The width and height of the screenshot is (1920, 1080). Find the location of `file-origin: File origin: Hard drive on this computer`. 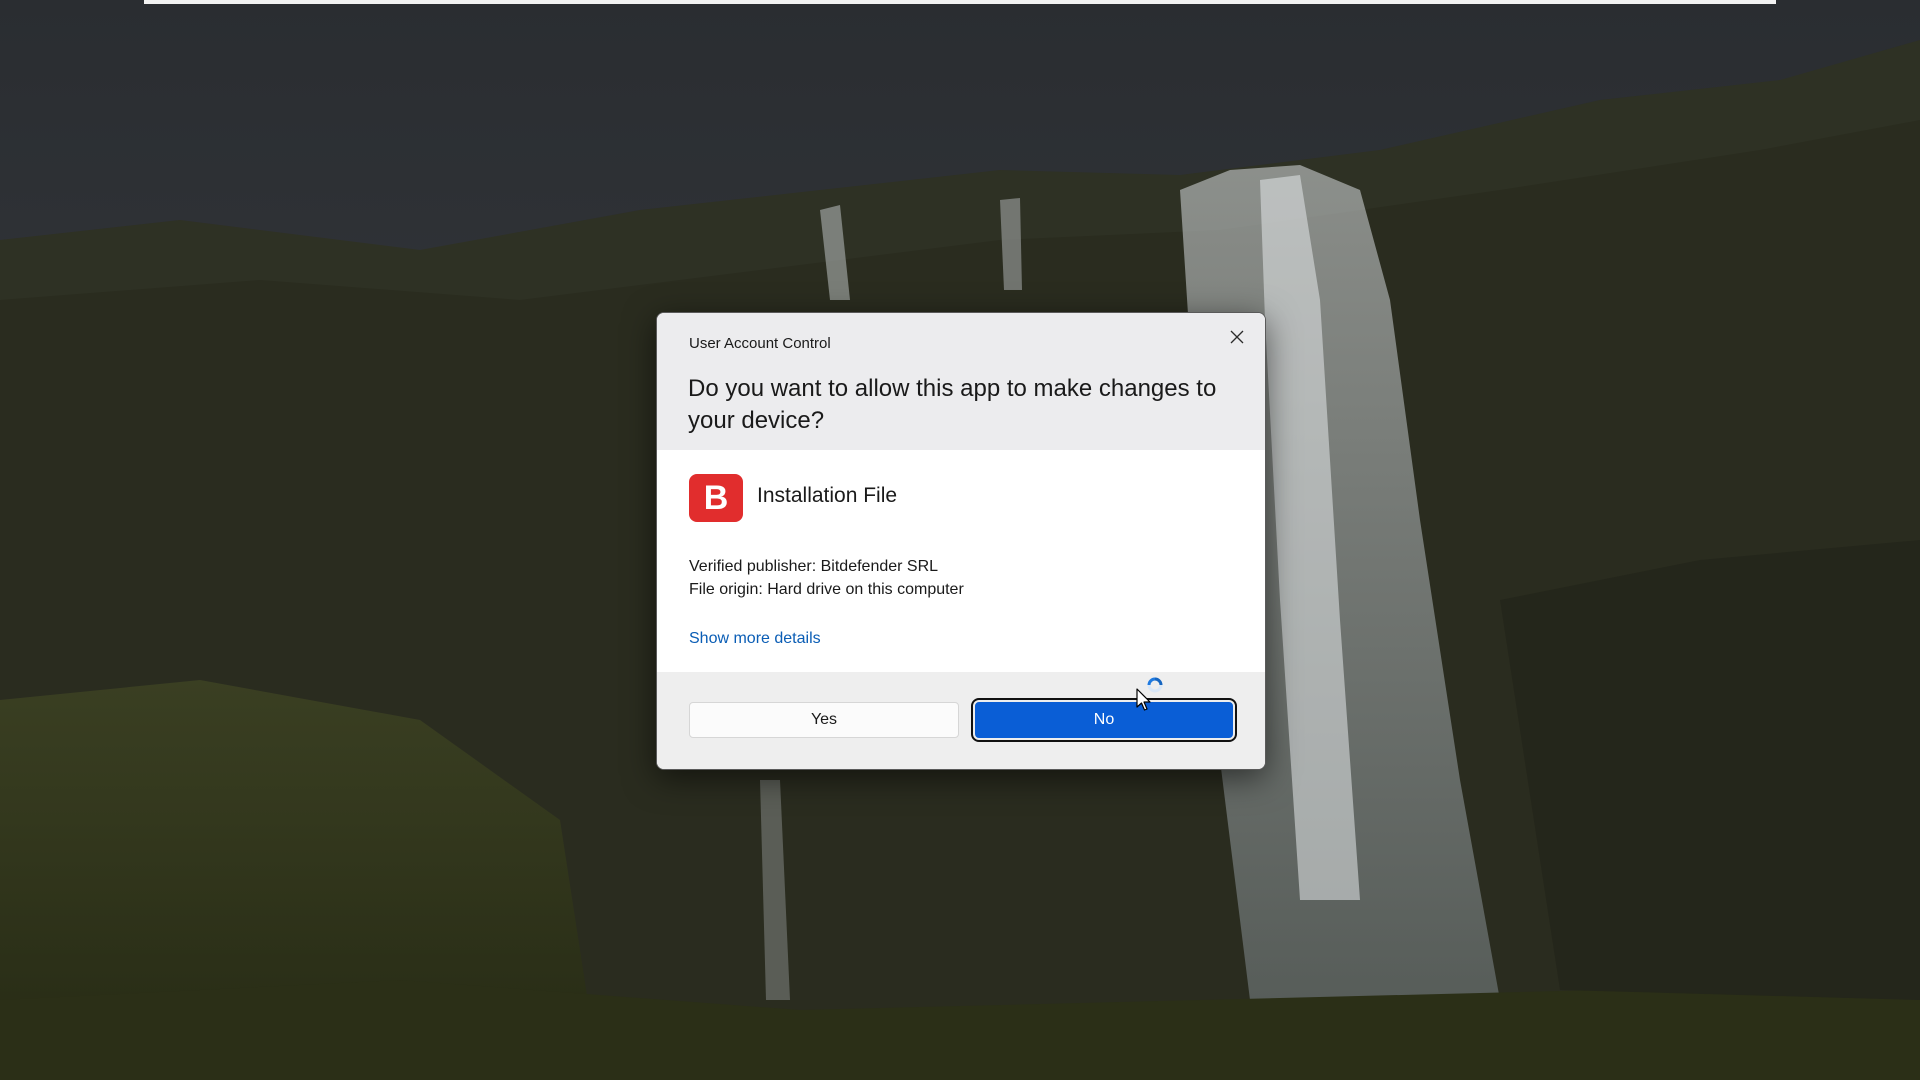

file-origin: File origin: Hard drive on this computer is located at coordinates (826, 589).